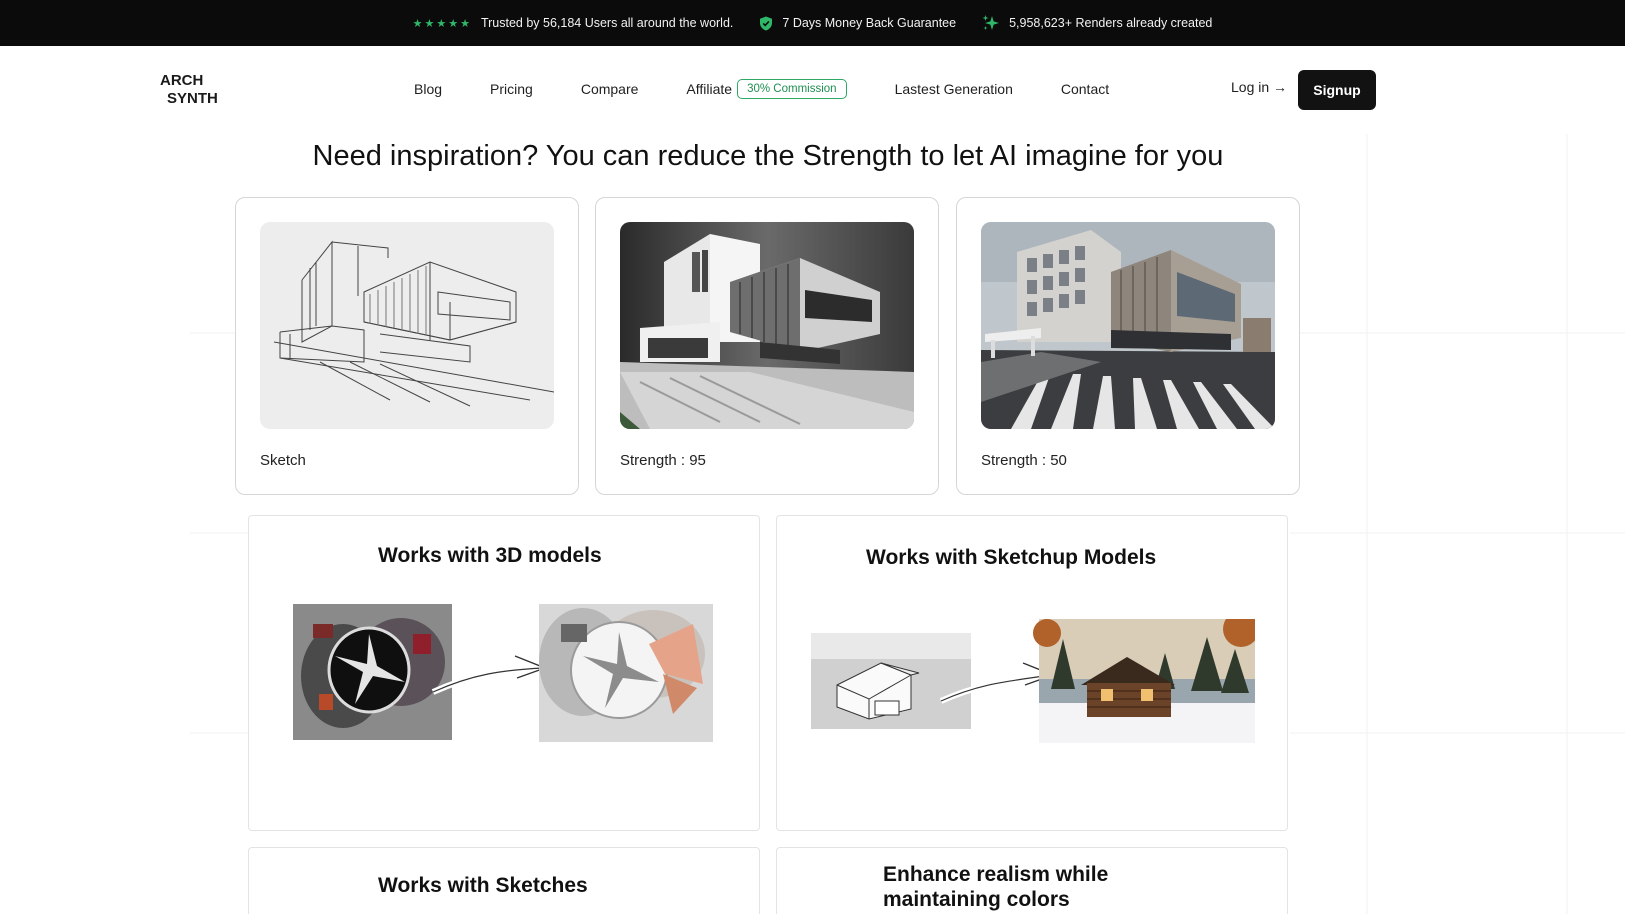 Image resolution: width=1625 pixels, height=914 pixels. I want to click on guarantee-item: 7 Days Money Back Guarantee, so click(857, 23).